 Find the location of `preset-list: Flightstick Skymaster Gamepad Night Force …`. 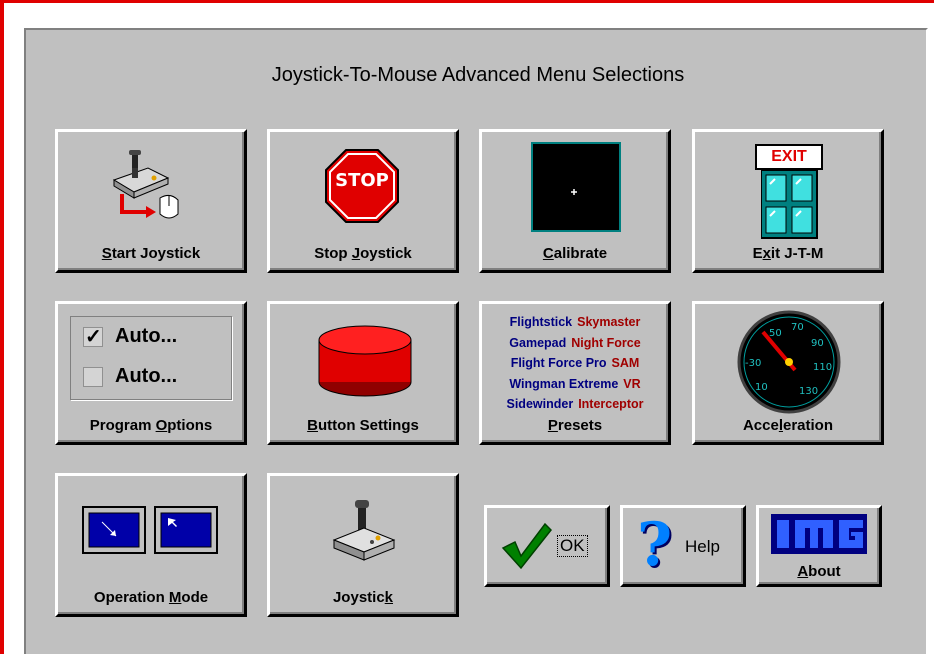

preset-list: Flightstick Skymaster Gamepad Night Force … is located at coordinates (575, 363).